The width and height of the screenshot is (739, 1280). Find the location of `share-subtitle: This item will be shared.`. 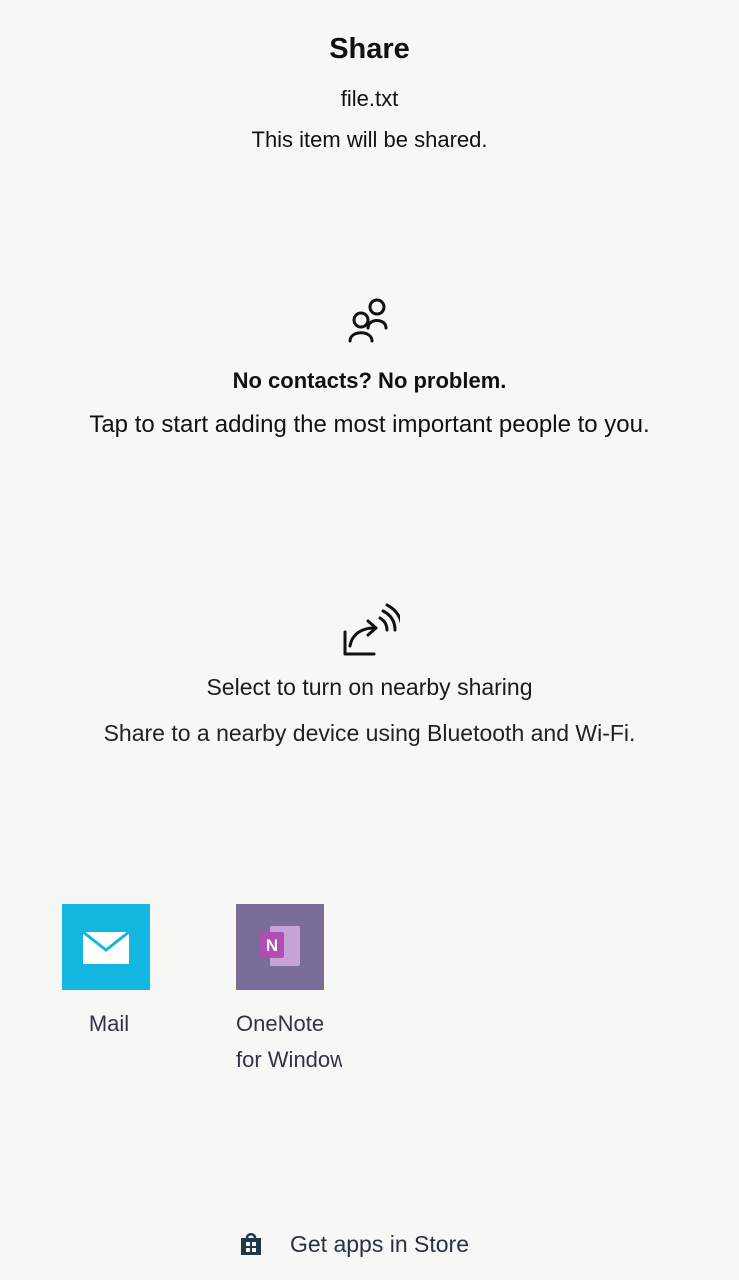

share-subtitle: This item will be shared. is located at coordinates (369, 139).